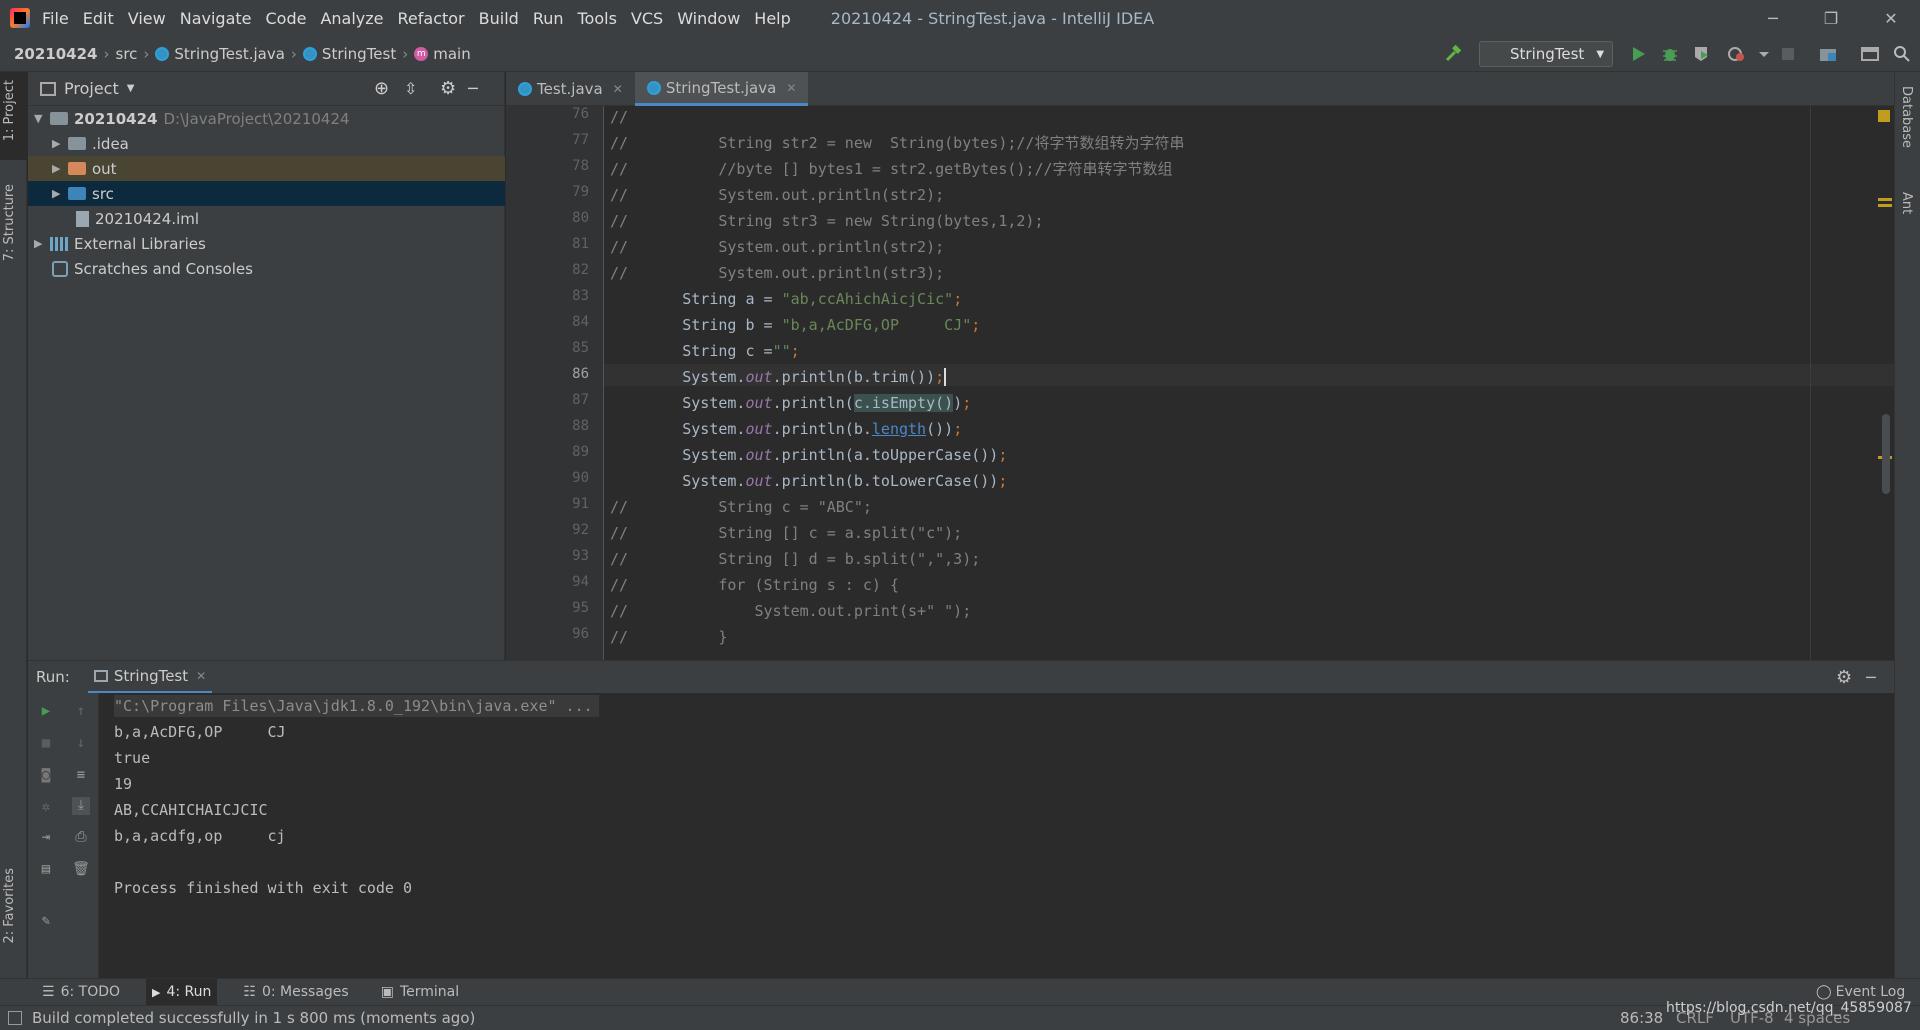  What do you see at coordinates (77, 168) in the screenshot?
I see `excluded-folder-icon` at bounding box center [77, 168].